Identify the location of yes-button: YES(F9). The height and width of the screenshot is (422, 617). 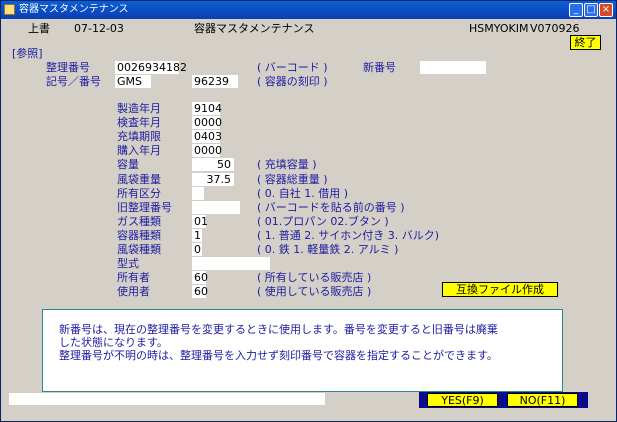
(462, 400).